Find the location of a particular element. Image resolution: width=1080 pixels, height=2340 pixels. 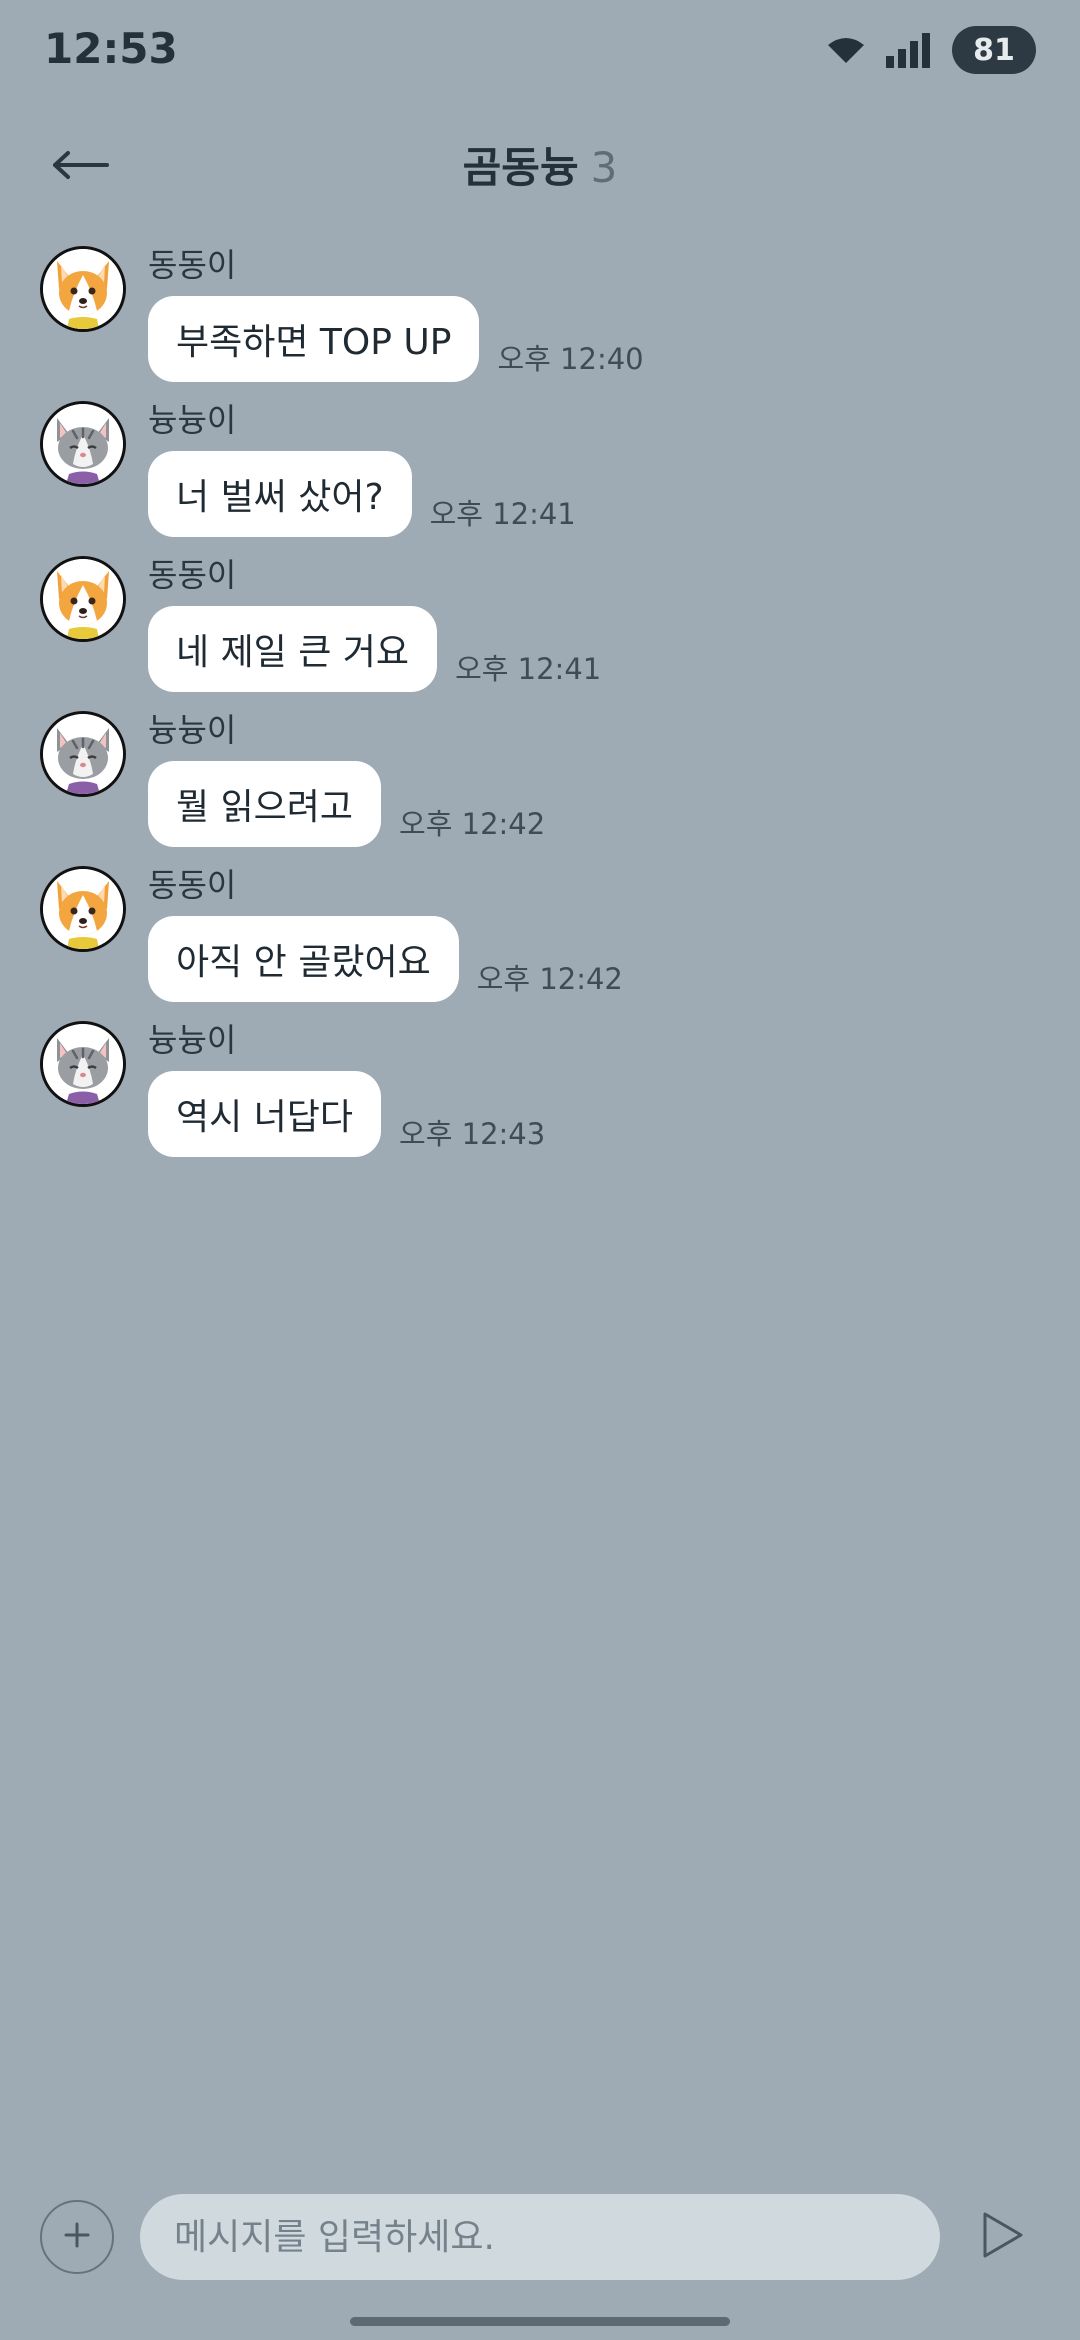

message-item: 동동이 네 제일 큰 거요 오후 12:41 is located at coordinates (540, 625).